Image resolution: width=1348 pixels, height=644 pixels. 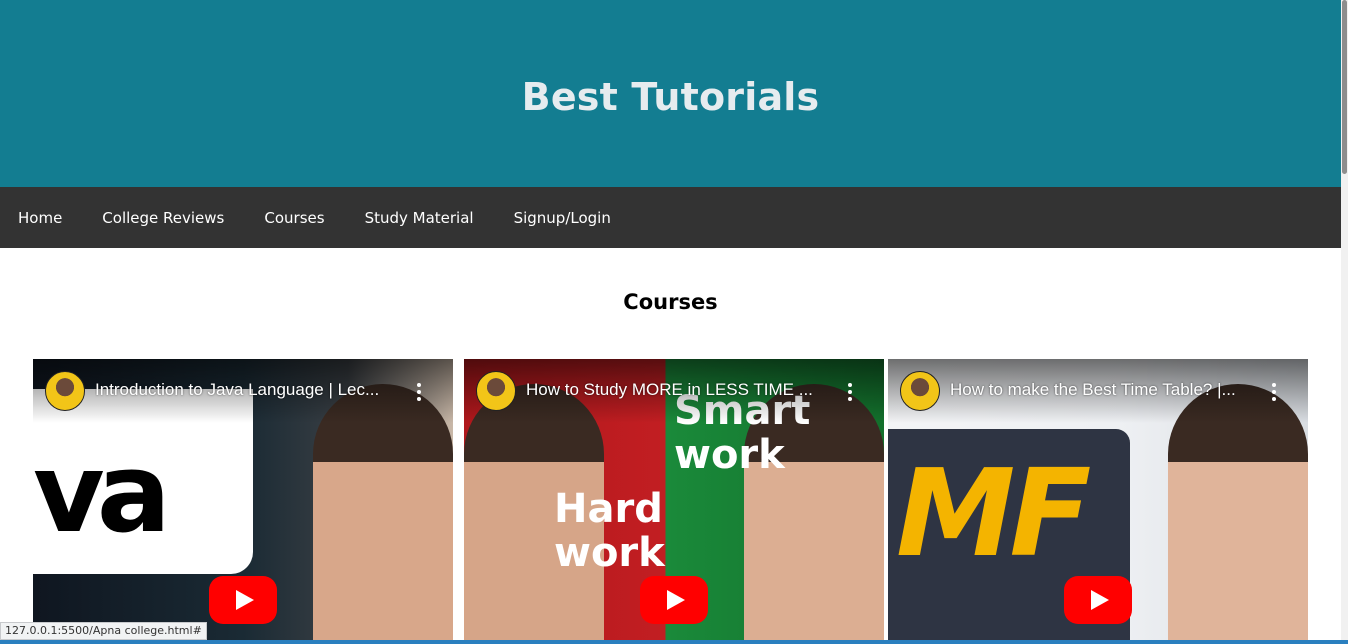 What do you see at coordinates (163, 218) in the screenshot?
I see `nav-item-college-reviews: College Reviews` at bounding box center [163, 218].